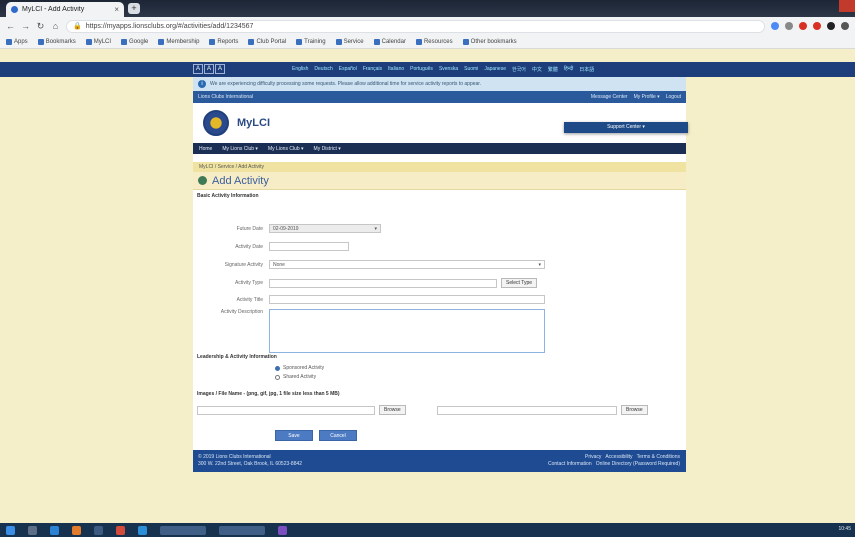  I want to click on new-tab-button: +, so click(134, 8).